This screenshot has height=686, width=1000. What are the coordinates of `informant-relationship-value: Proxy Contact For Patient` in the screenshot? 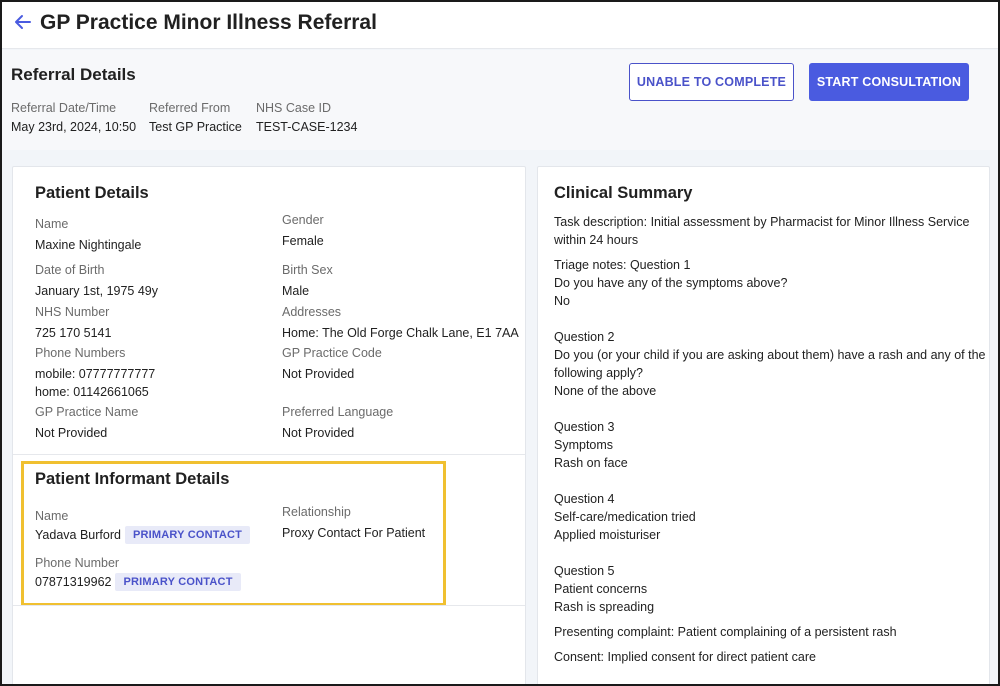 It's located at (354, 533).